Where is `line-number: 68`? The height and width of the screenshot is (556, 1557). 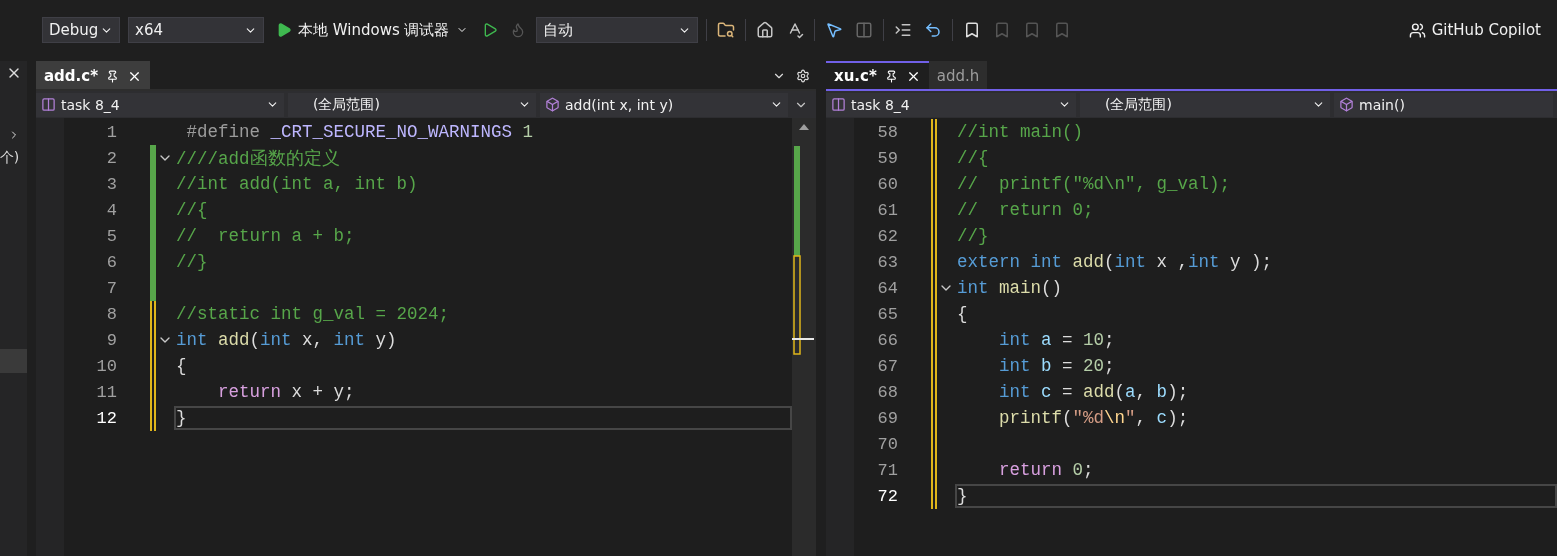
line-number: 68 is located at coordinates (887, 392).